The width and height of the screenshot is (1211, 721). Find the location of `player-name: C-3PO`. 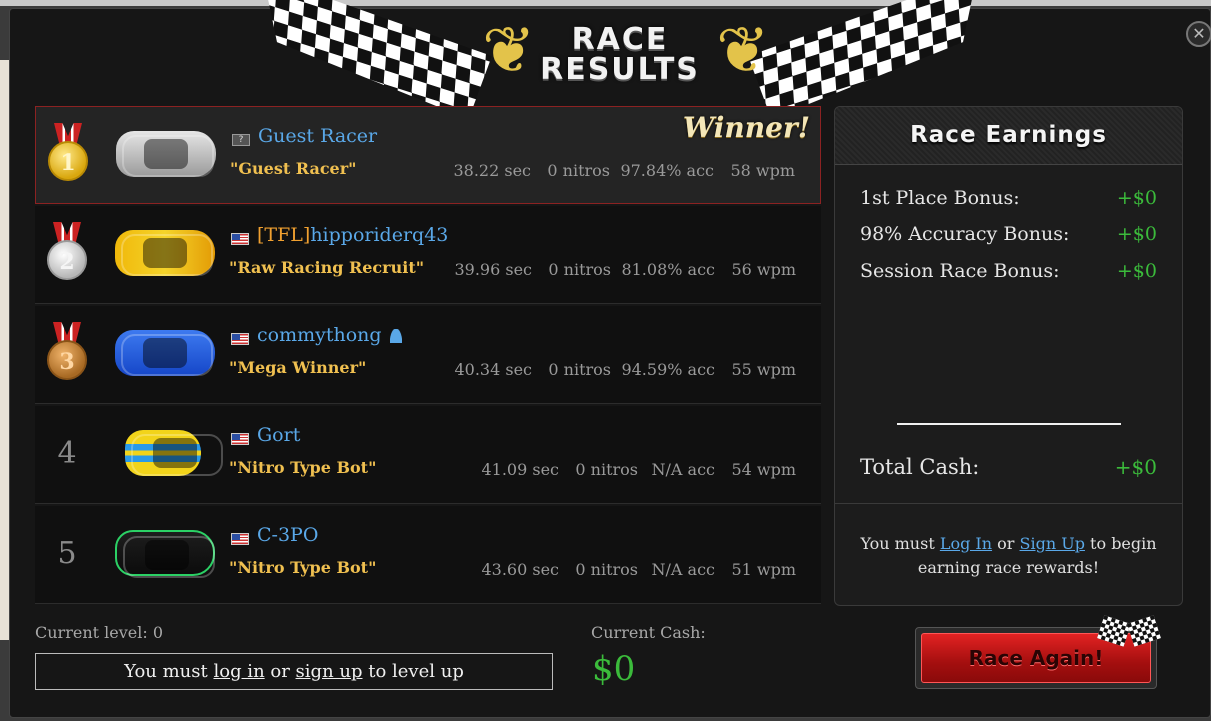

player-name: C-3PO is located at coordinates (287, 535).